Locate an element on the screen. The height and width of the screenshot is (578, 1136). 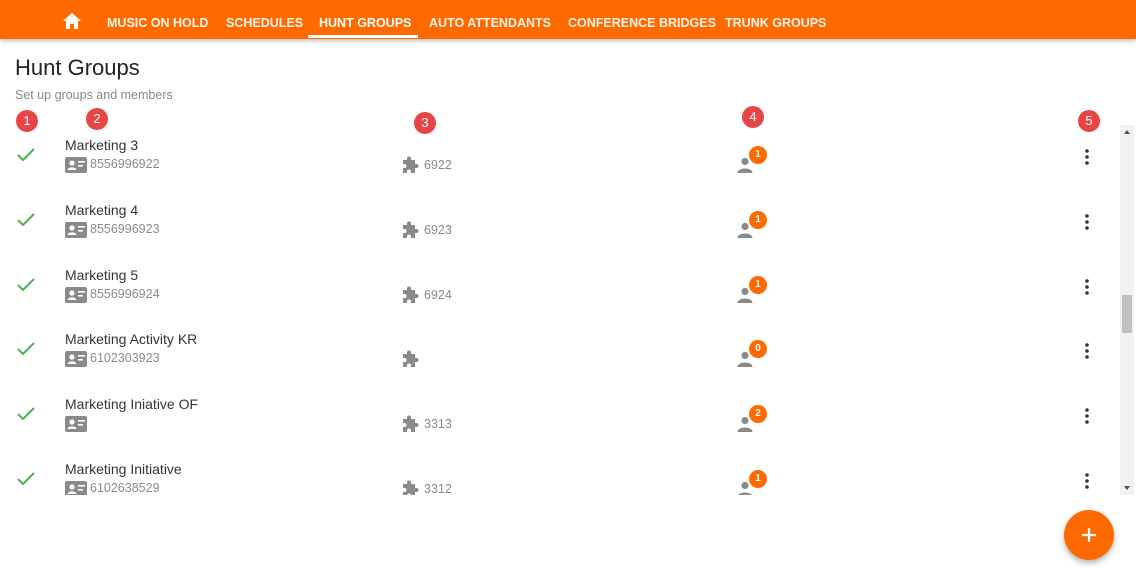
group-extension: 6924 is located at coordinates (438, 295).